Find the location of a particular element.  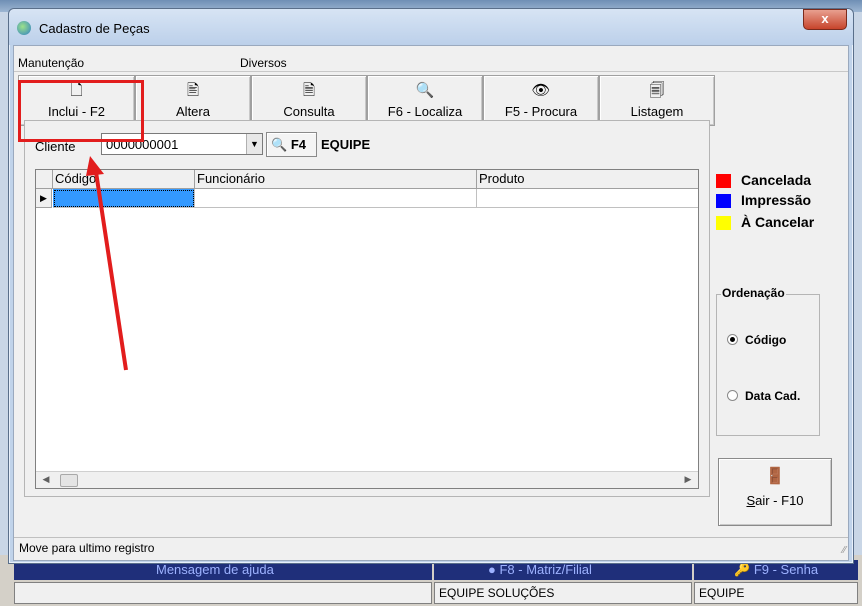

globe-icon: ● is located at coordinates (494, 569).